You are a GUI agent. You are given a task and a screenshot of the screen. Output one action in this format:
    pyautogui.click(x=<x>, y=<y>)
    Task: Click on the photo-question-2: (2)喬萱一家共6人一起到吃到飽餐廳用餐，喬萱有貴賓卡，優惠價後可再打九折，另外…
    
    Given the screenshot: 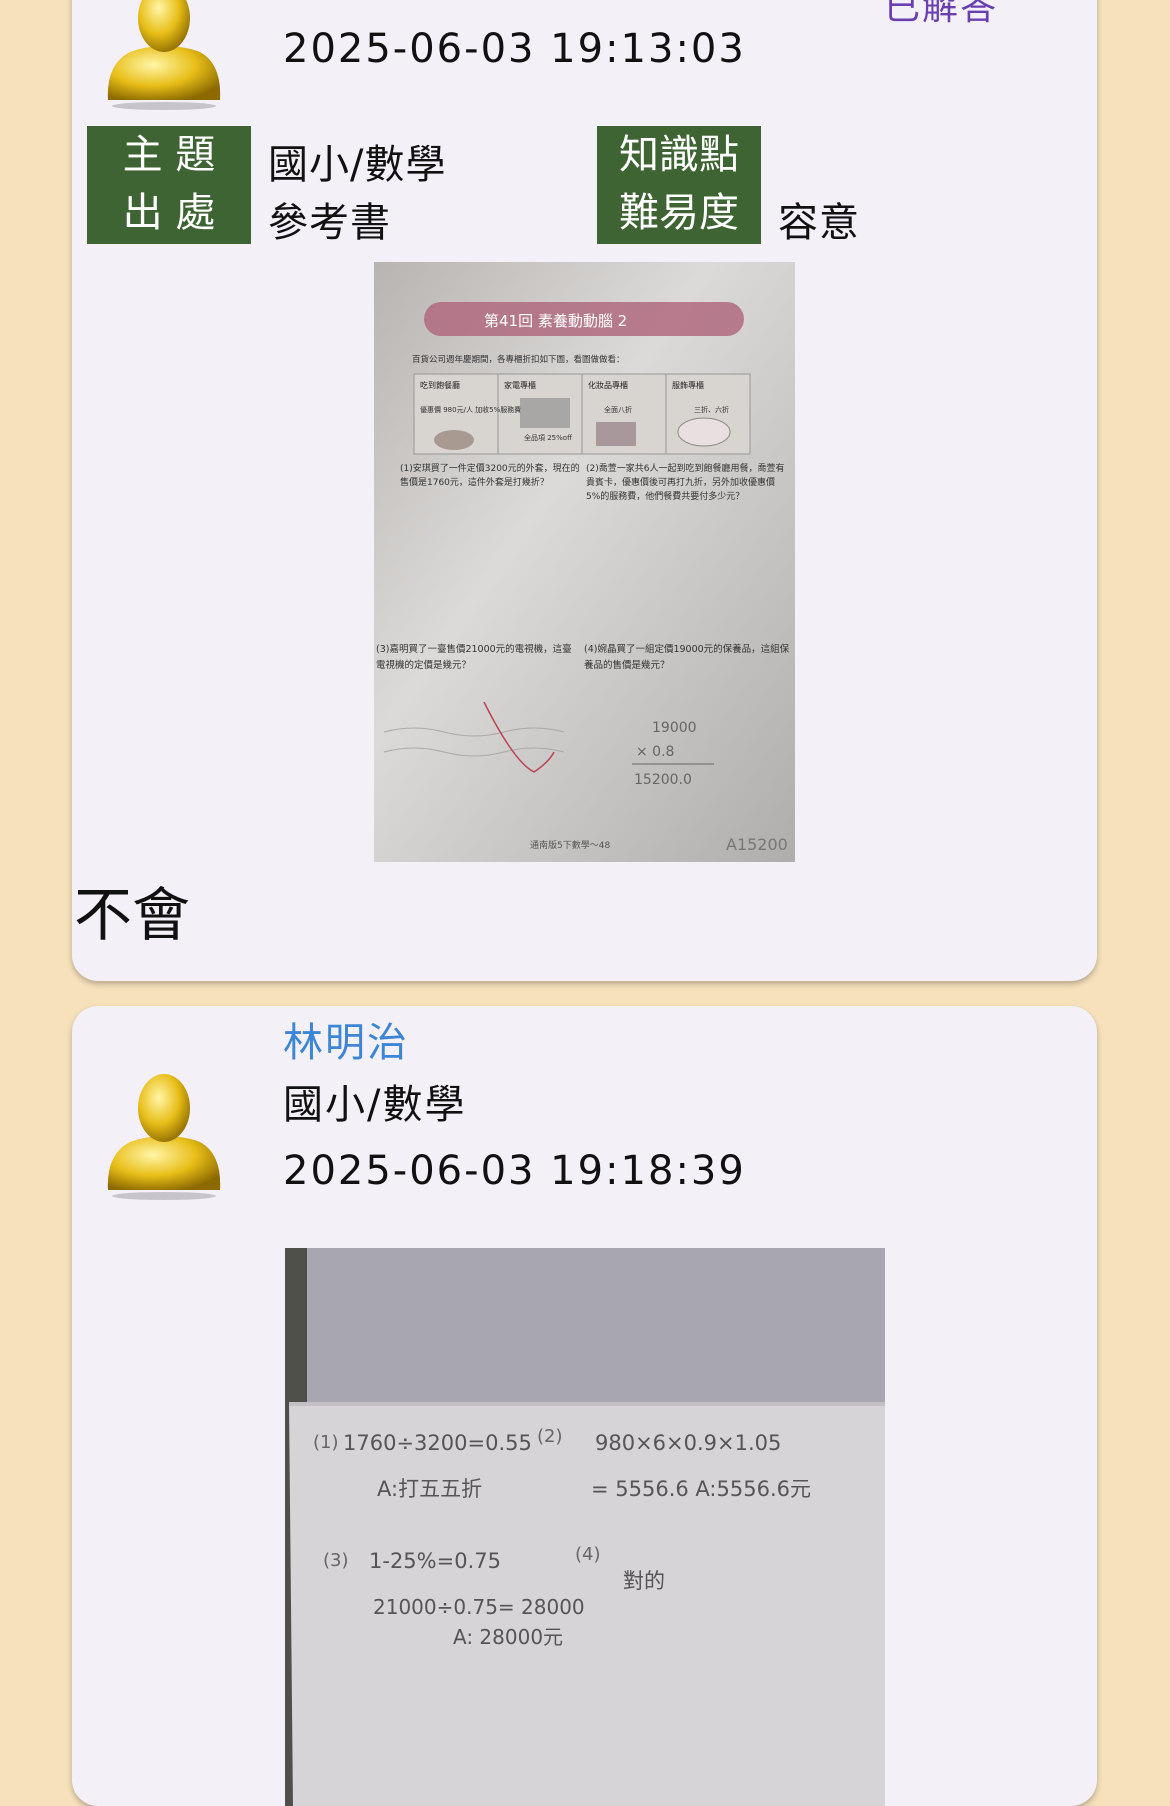 What is the action you would take?
    pyautogui.click(x=685, y=483)
    